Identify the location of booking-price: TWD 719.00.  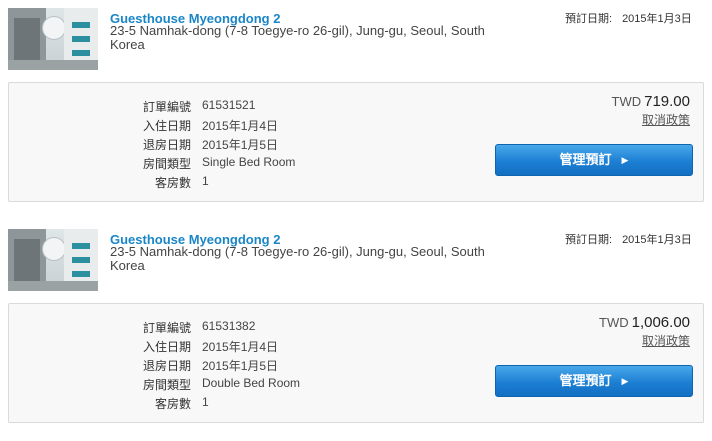
(651, 101).